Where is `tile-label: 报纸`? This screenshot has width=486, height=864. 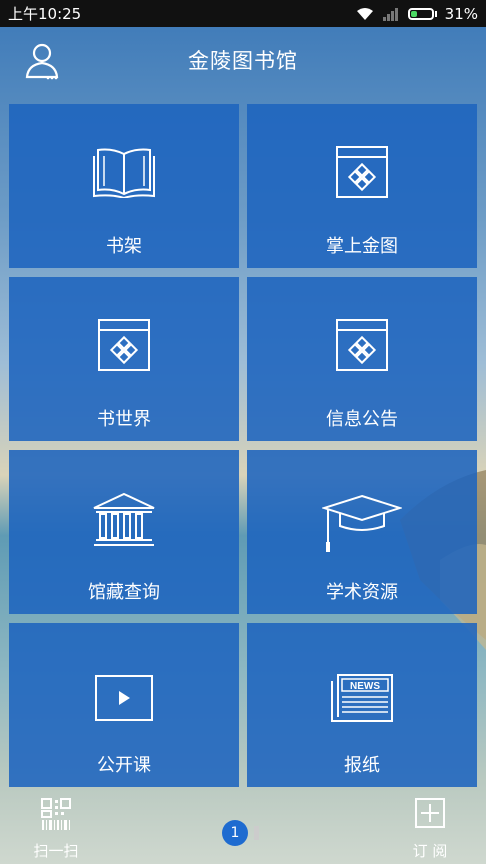 tile-label: 报纸 is located at coordinates (362, 765).